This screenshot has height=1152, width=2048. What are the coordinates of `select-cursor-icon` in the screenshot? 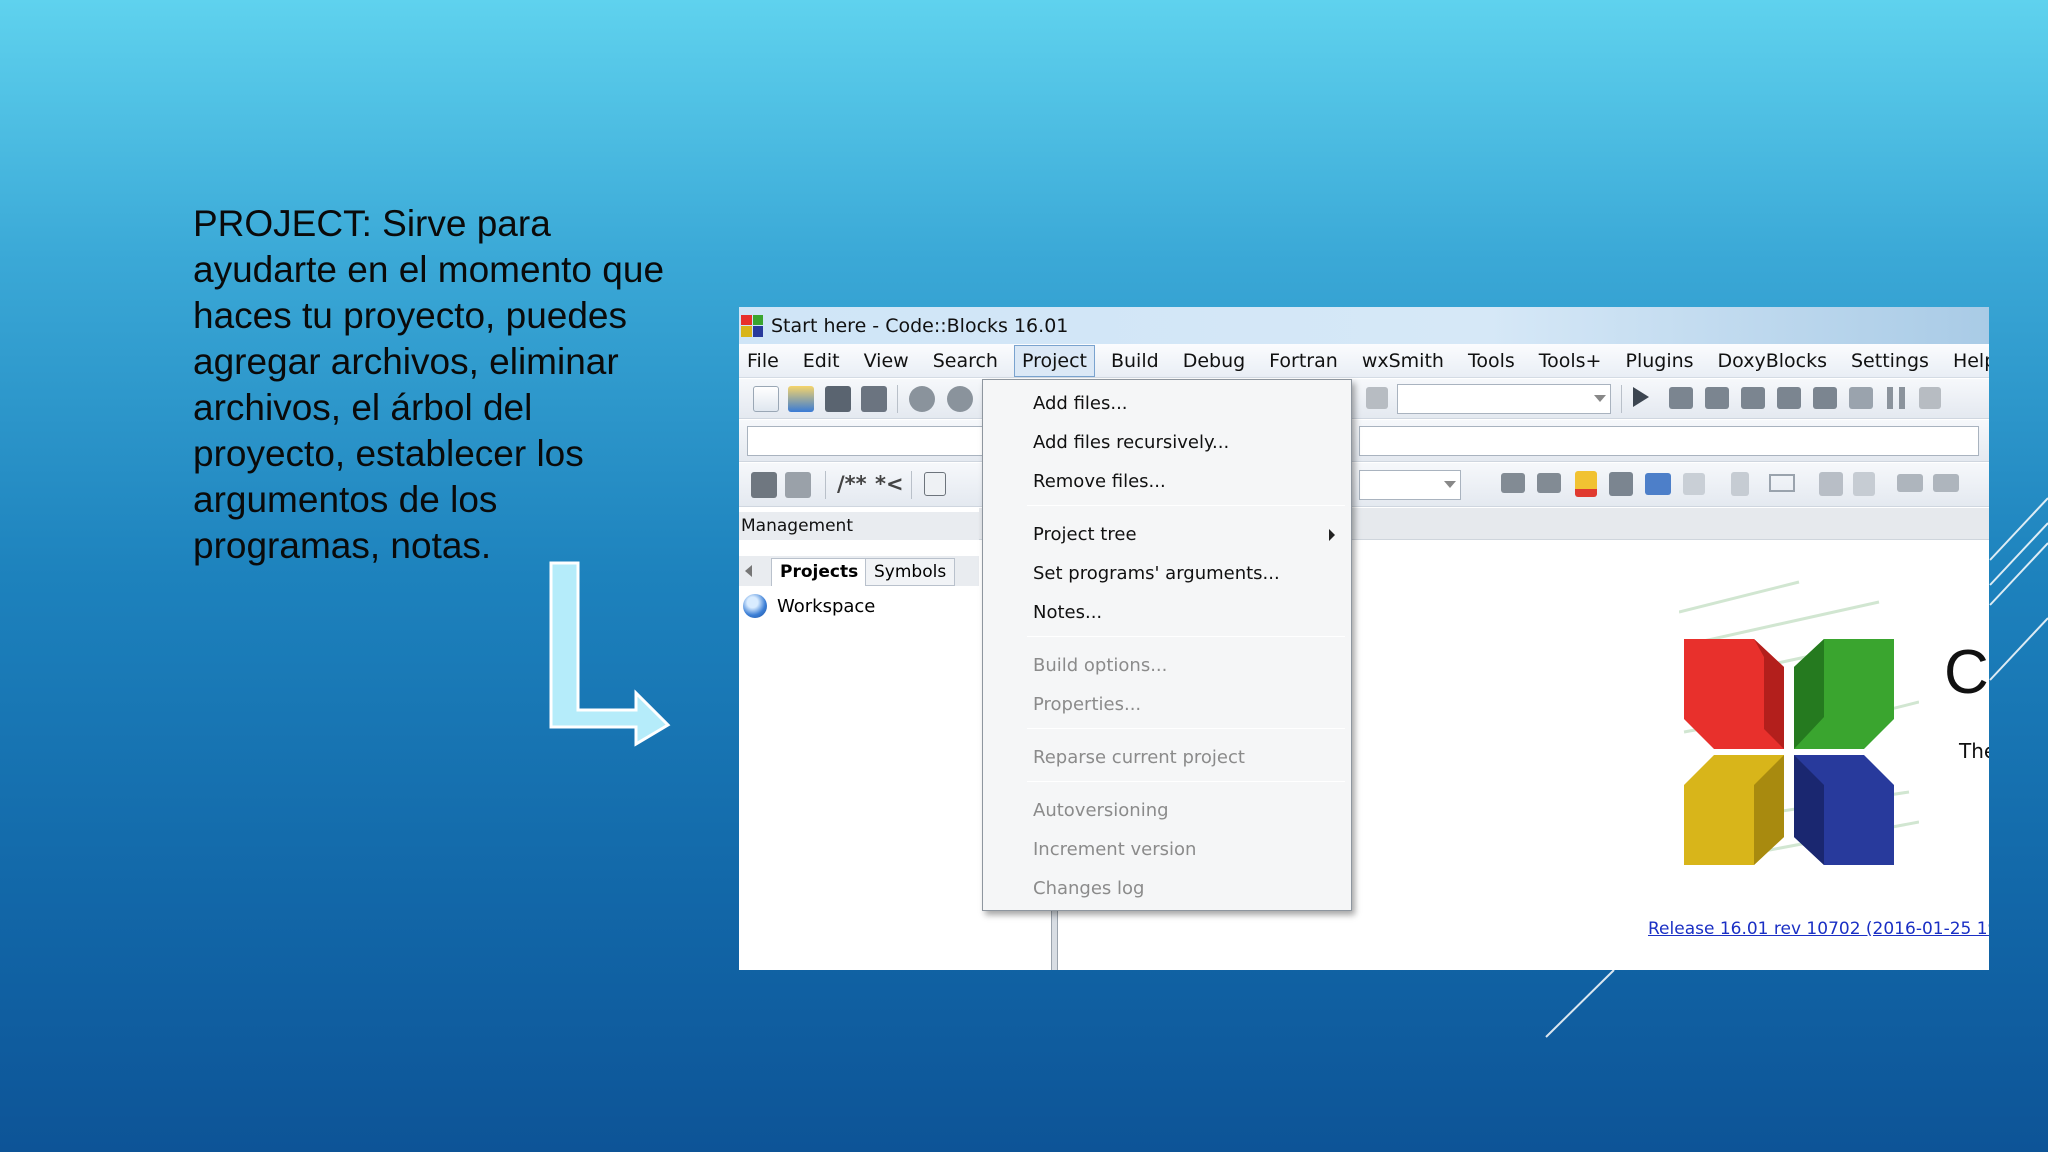 It's located at (1740, 484).